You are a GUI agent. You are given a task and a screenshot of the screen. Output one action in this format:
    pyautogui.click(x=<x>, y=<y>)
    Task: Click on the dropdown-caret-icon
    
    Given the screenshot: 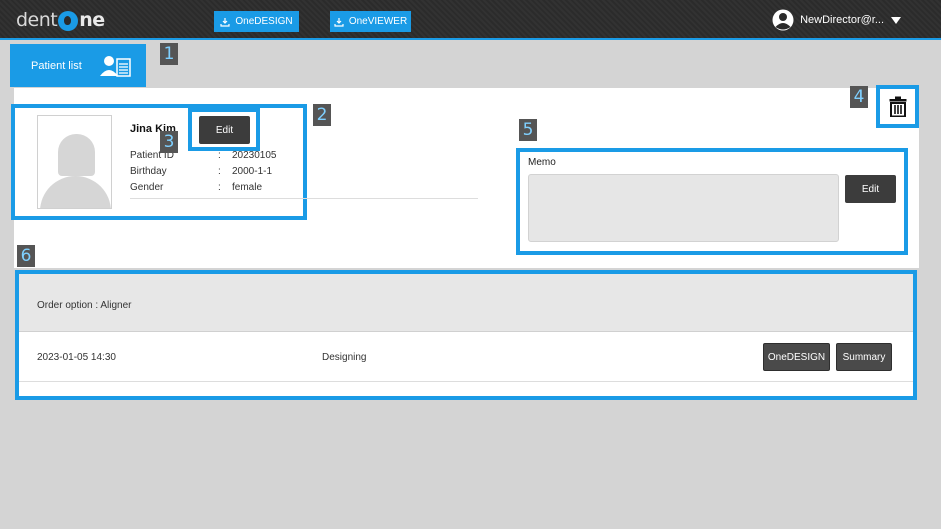 What is the action you would take?
    pyautogui.click(x=896, y=20)
    